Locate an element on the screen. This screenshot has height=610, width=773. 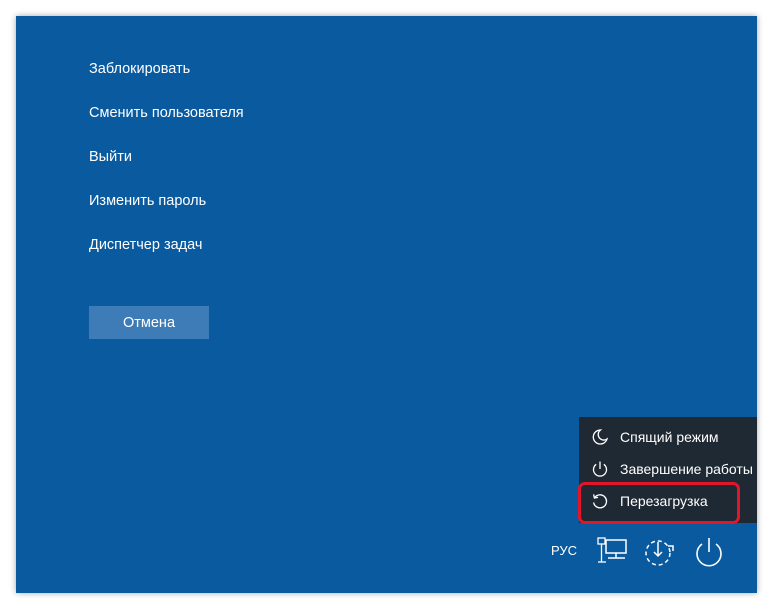
change-password-option: Изменить пароль is located at coordinates (166, 212).